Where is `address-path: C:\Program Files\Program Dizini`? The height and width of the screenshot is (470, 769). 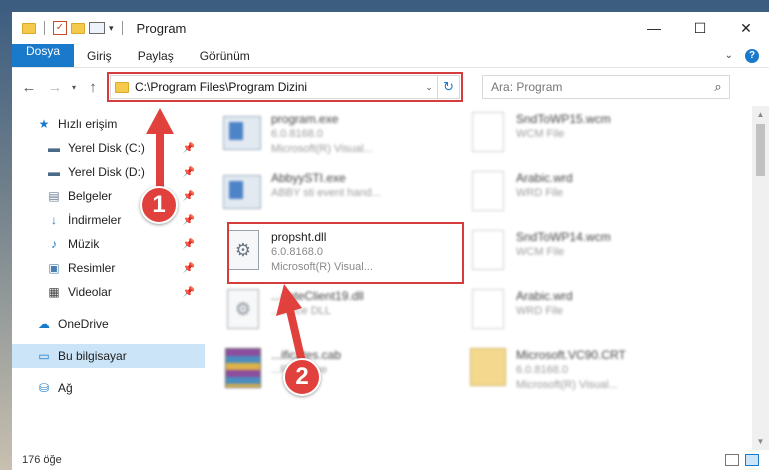 address-path: C:\Program Files\Program Dizini is located at coordinates (221, 87).